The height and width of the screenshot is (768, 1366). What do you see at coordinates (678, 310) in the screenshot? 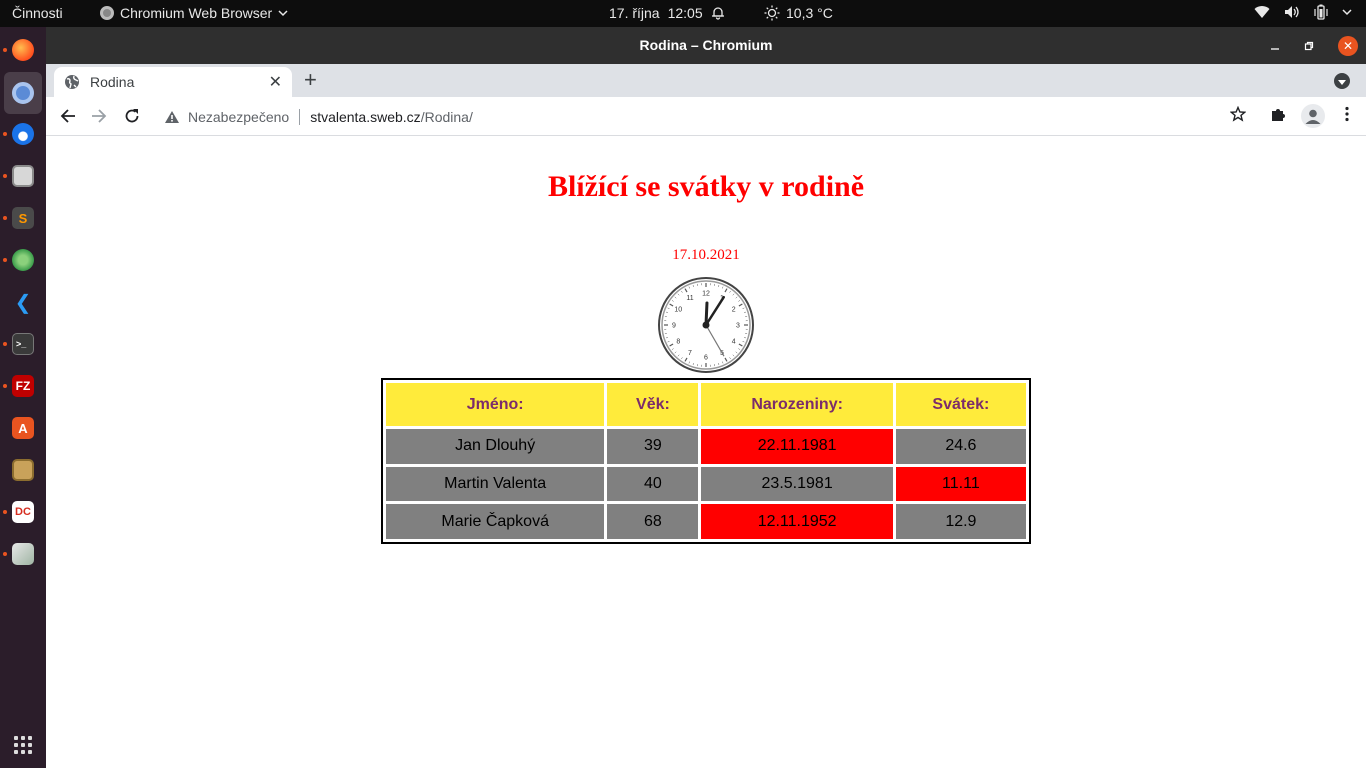
I see `clock-number: 10` at bounding box center [678, 310].